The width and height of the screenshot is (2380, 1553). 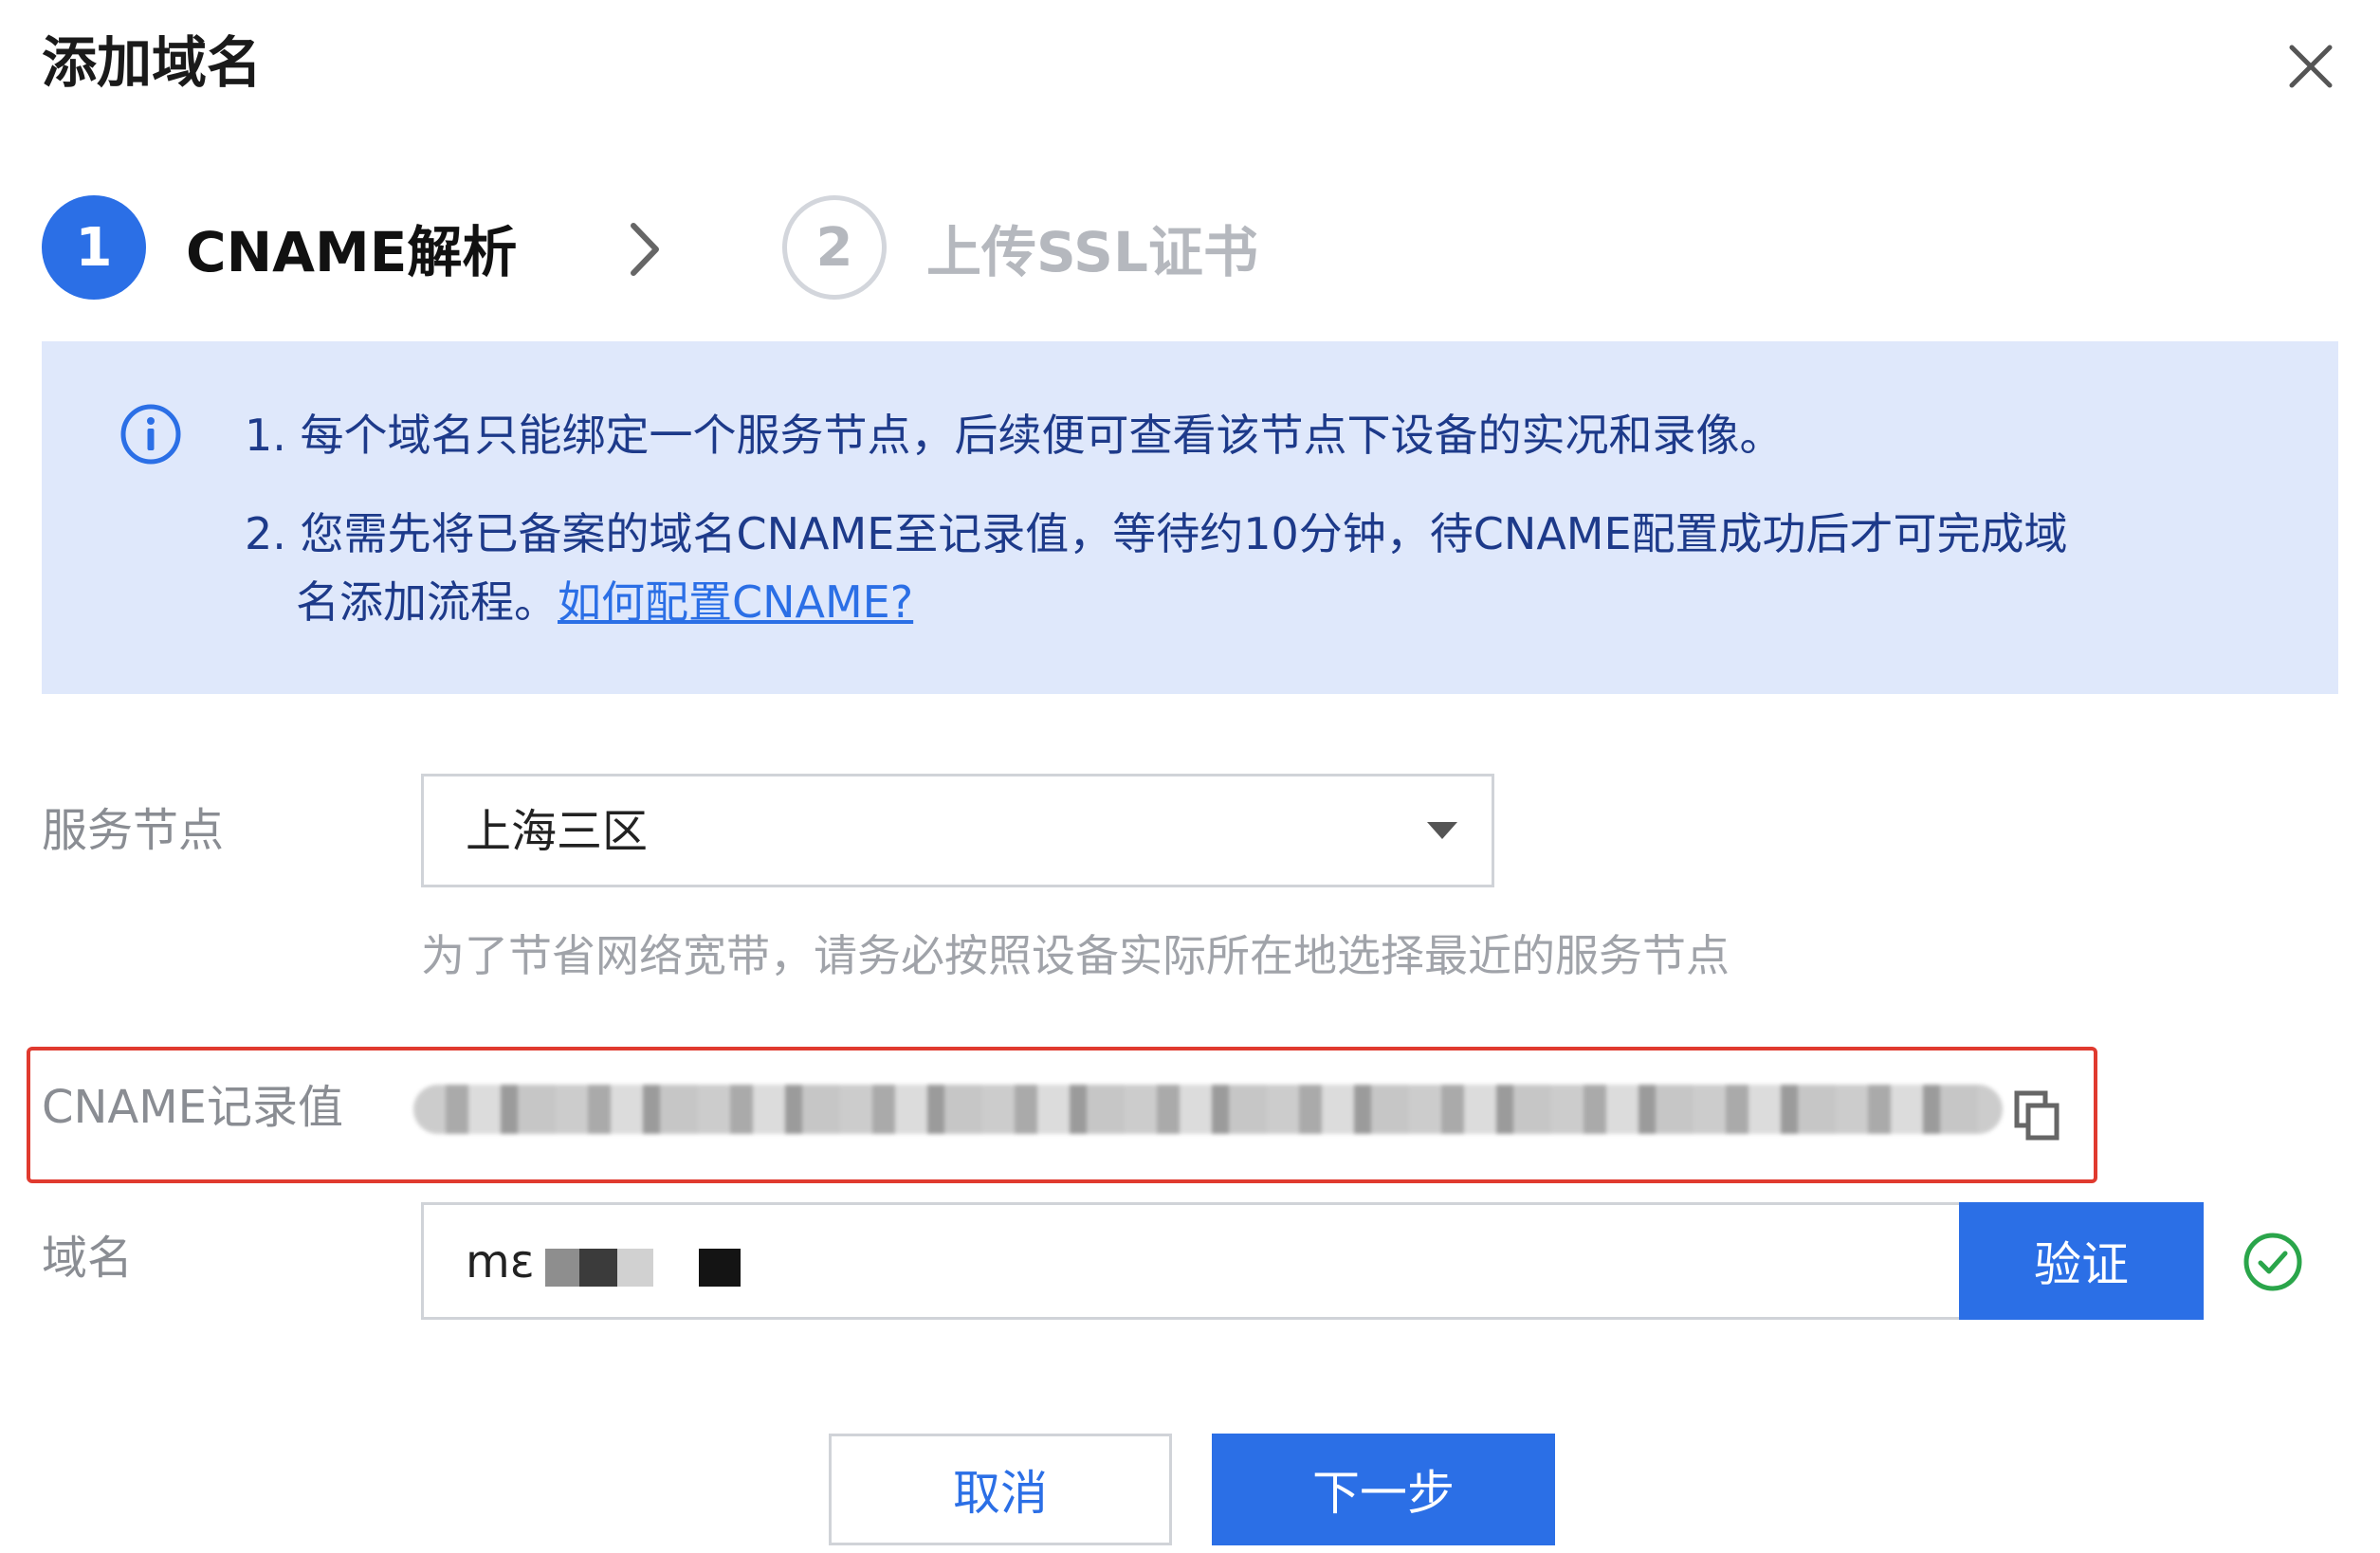 I want to click on service-node-value: 上海三区, so click(x=557, y=831).